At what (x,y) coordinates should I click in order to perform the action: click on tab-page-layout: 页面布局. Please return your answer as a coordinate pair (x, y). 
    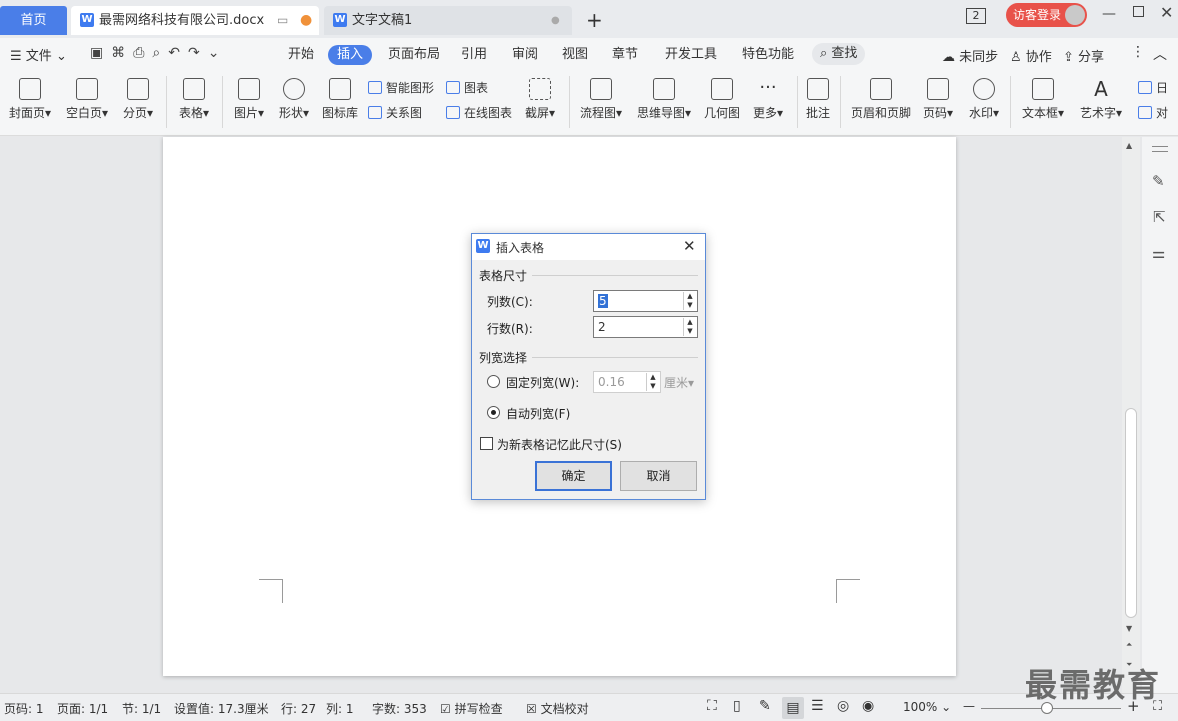
    Looking at the image, I should click on (414, 55).